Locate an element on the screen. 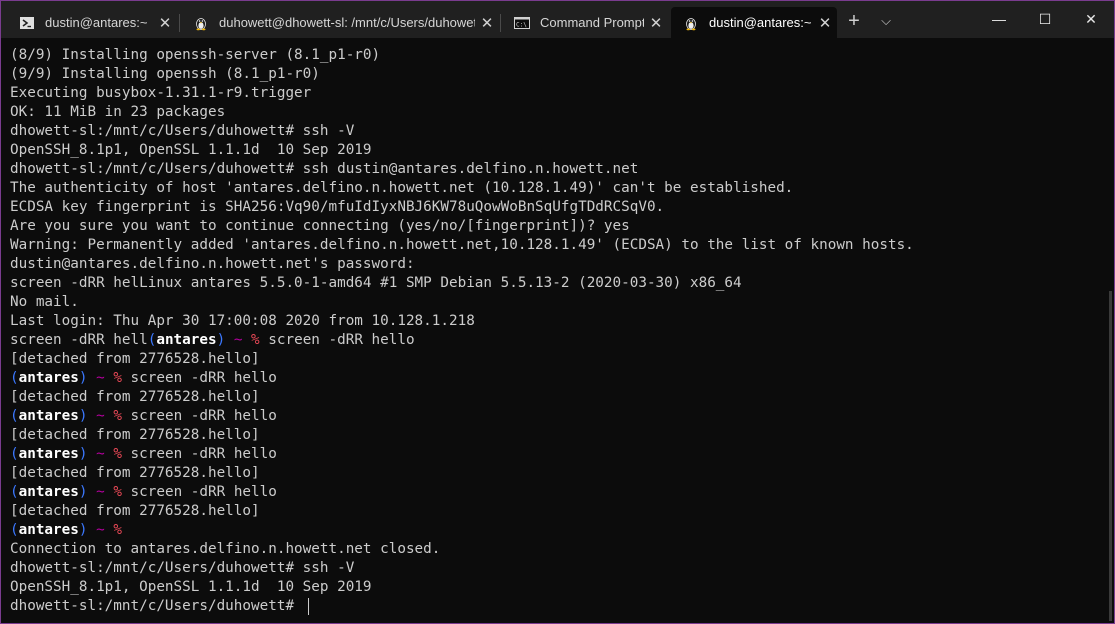 The height and width of the screenshot is (624, 1115). maximize-button: ☐ is located at coordinates (1045, 19).